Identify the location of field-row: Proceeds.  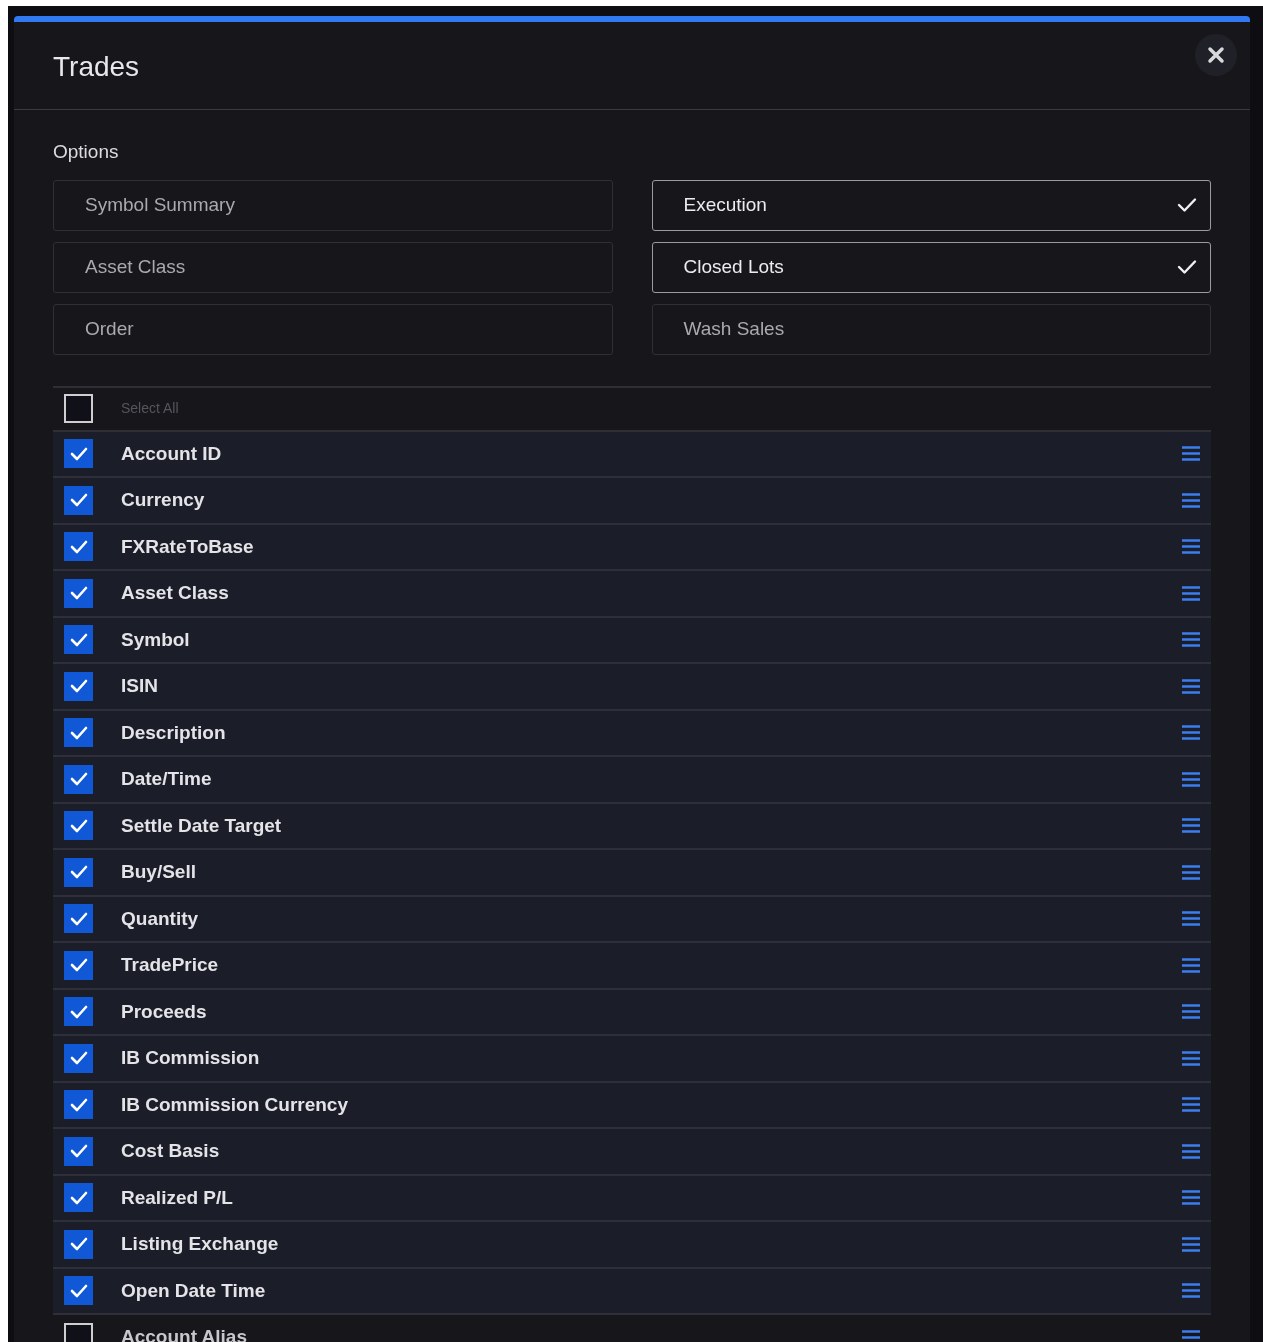
(632, 1012).